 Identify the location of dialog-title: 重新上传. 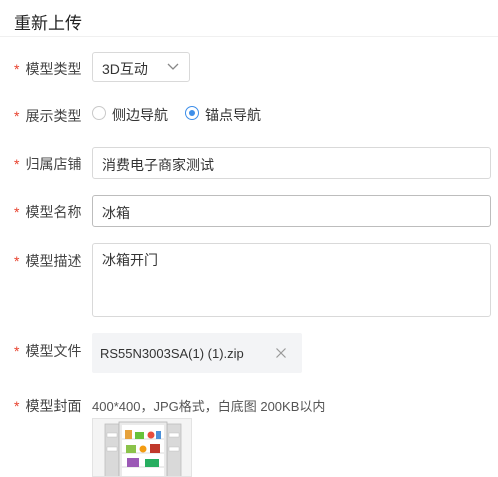
(48, 23).